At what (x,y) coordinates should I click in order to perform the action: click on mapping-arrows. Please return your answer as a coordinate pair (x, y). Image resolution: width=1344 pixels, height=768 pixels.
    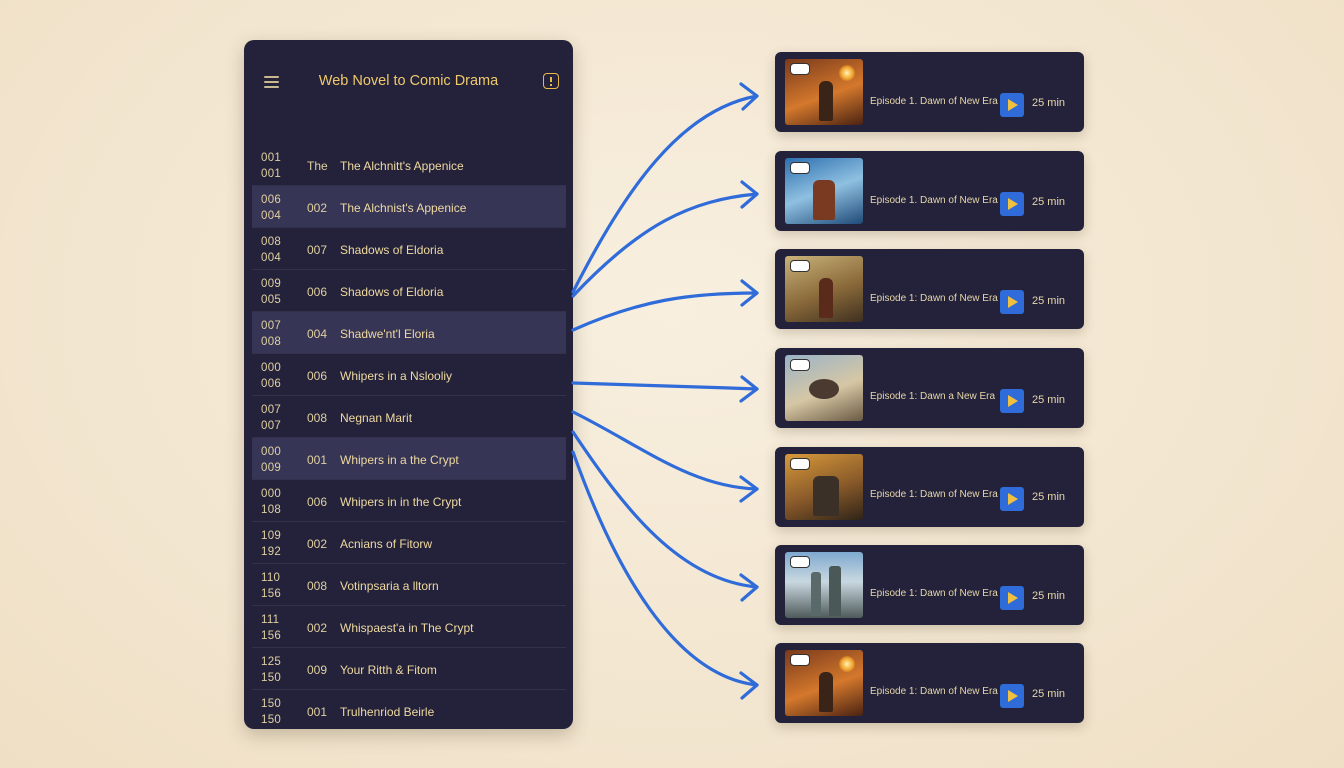
    Looking at the image, I should click on (665, 391).